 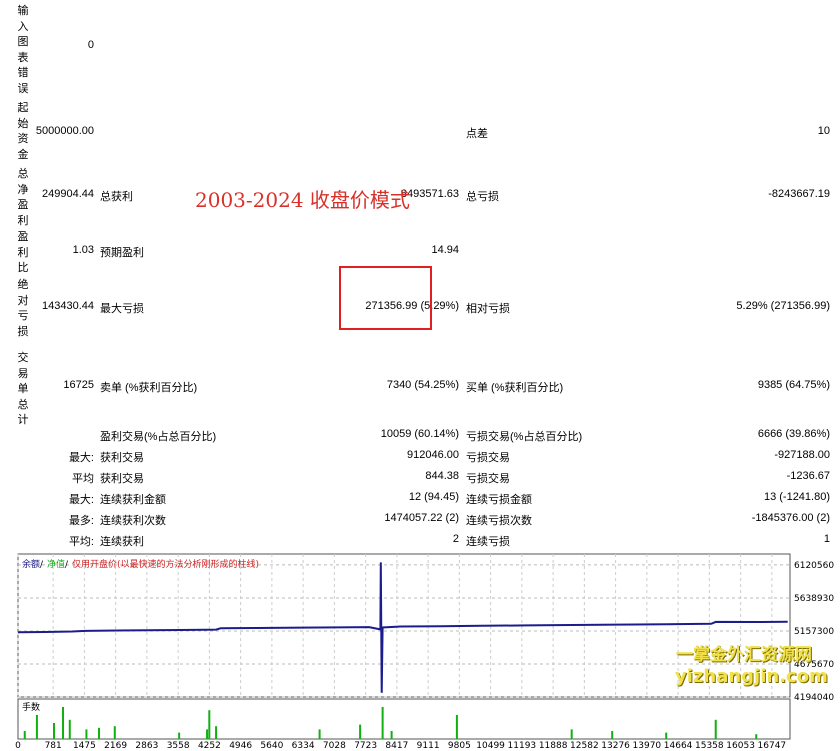 I want to click on largest-loss-value: -927188.00, so click(x=802, y=455).